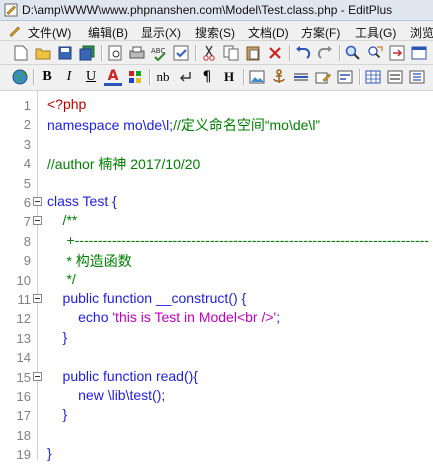 The image size is (433, 464). I want to click on replace-icon, so click(375, 53).